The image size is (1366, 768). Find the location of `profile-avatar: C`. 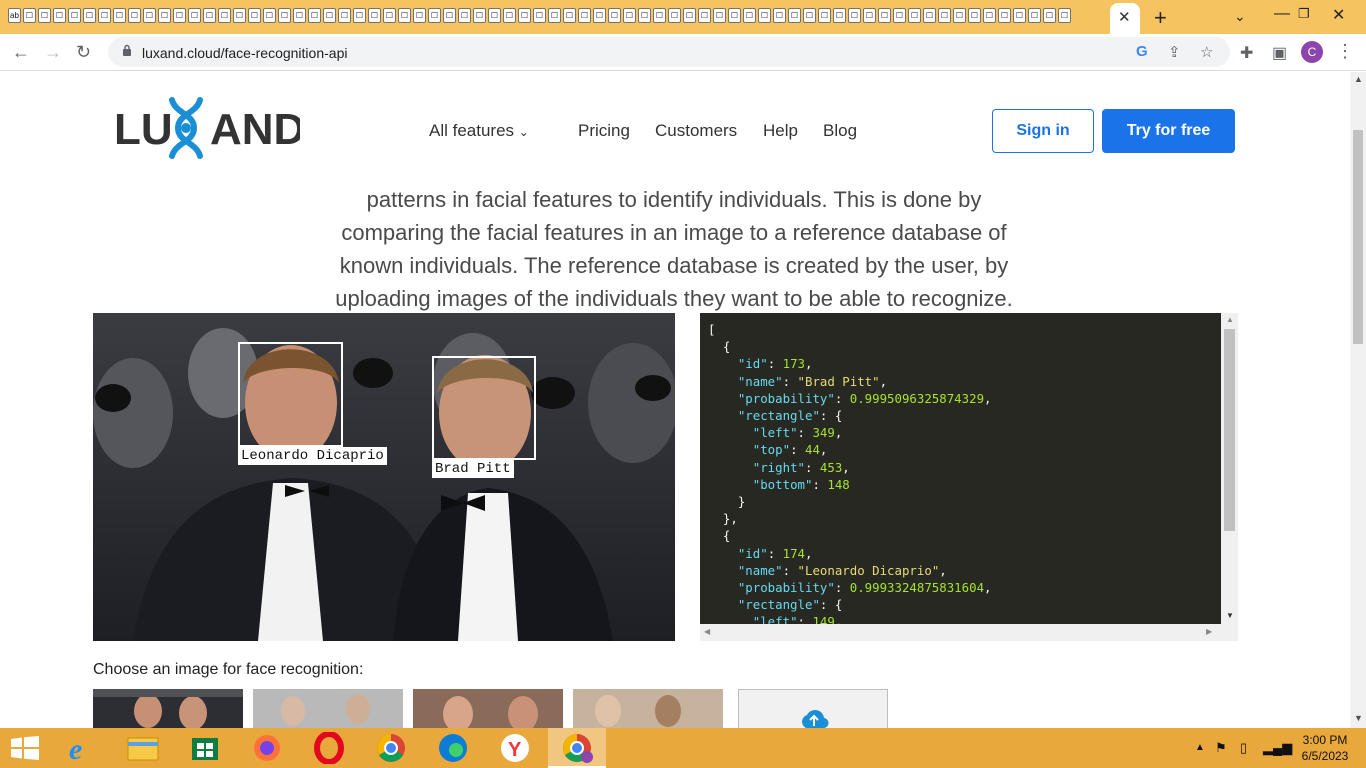

profile-avatar: C is located at coordinates (1312, 52).